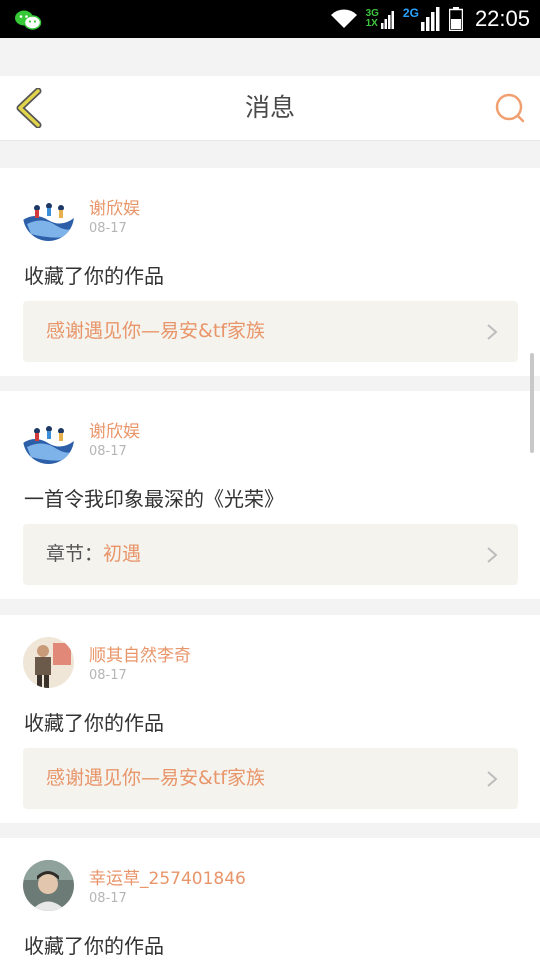 This screenshot has width=540, height=960. I want to click on wifi-icon, so click(343, 18).